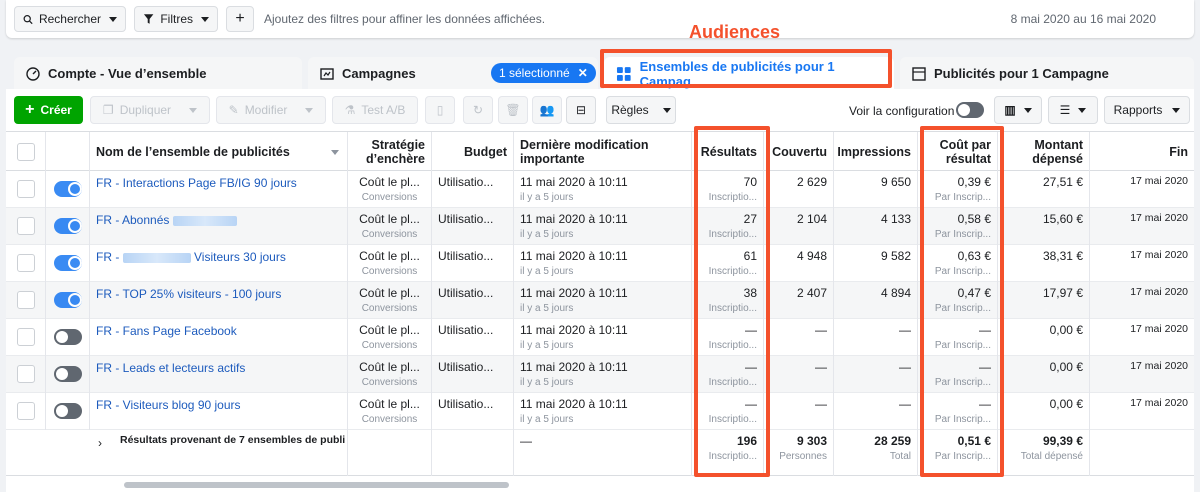 Image resolution: width=1200 pixels, height=492 pixels. What do you see at coordinates (107, 257) in the screenshot?
I see `adset-name-link: FR -` at bounding box center [107, 257].